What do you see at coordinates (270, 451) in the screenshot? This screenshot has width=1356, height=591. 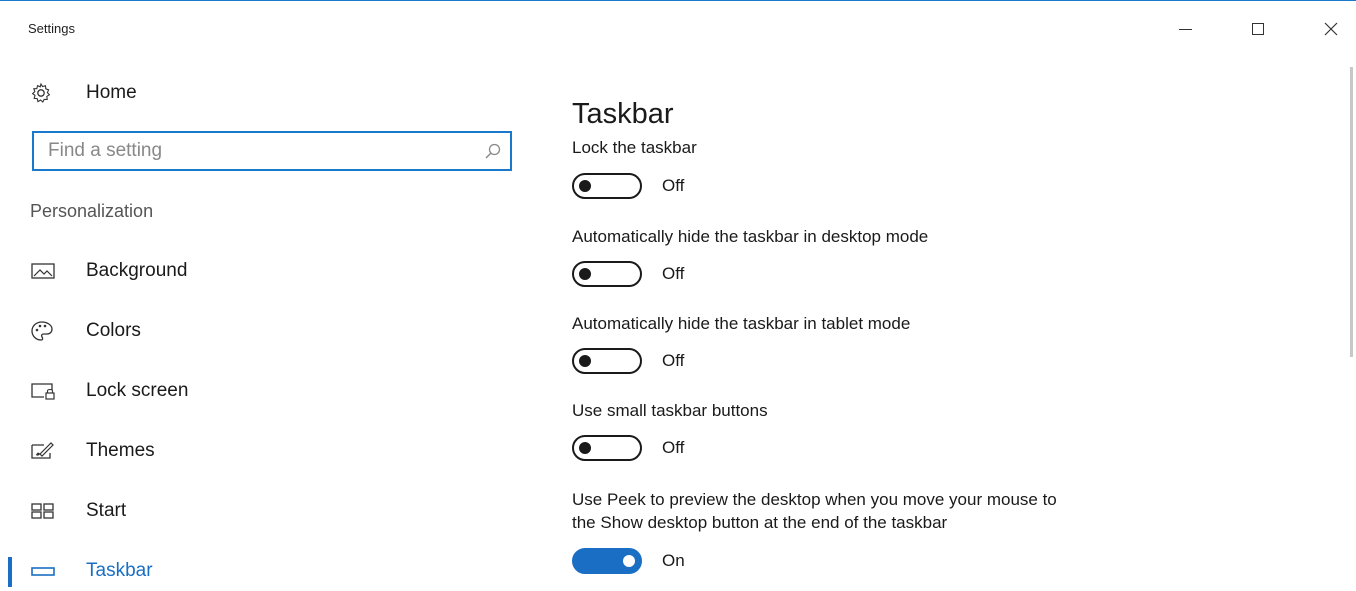 I see `sidebar-item-themes: Themes` at bounding box center [270, 451].